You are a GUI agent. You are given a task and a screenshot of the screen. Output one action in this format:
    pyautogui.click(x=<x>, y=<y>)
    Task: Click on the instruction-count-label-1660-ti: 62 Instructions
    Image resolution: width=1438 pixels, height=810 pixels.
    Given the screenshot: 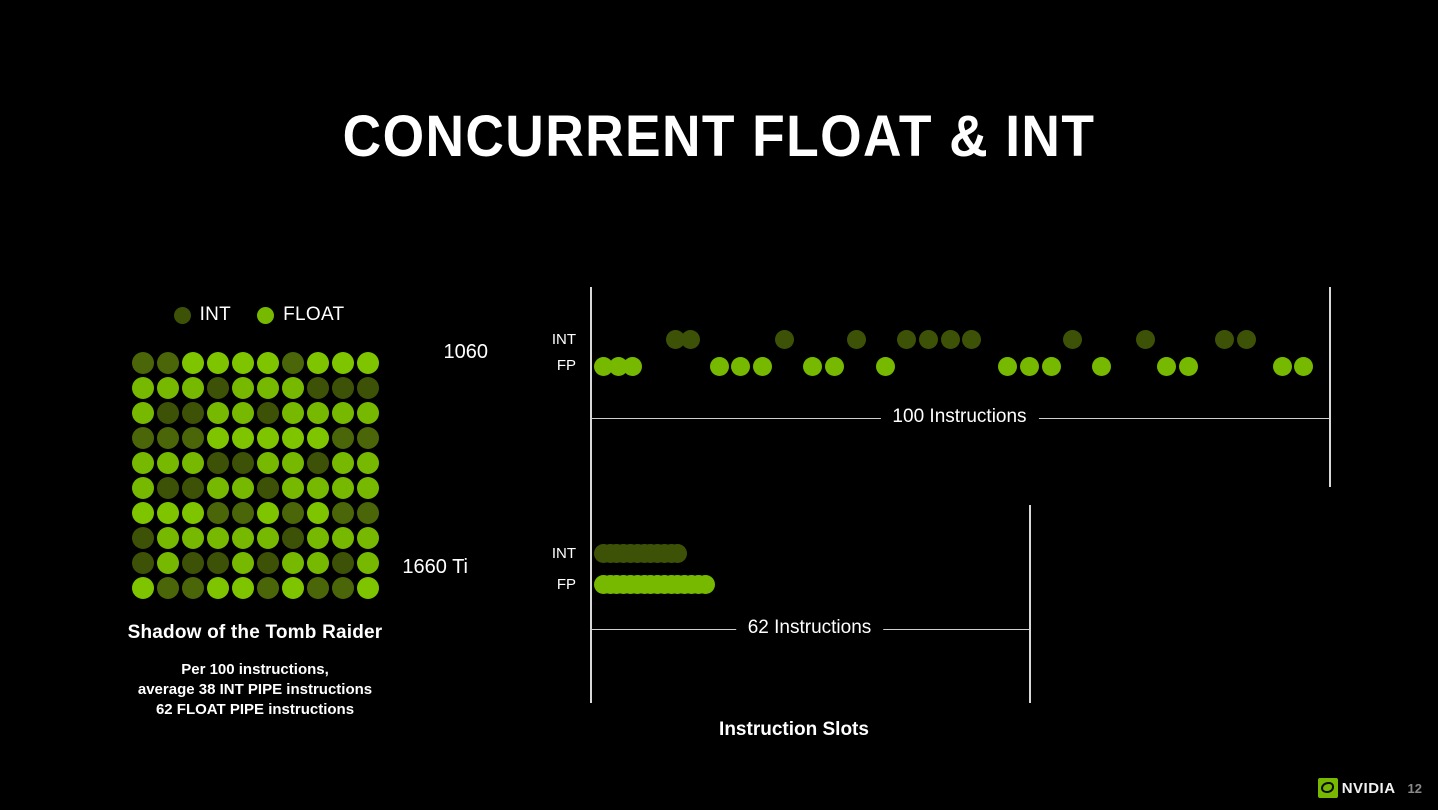 What is the action you would take?
    pyautogui.click(x=809, y=628)
    